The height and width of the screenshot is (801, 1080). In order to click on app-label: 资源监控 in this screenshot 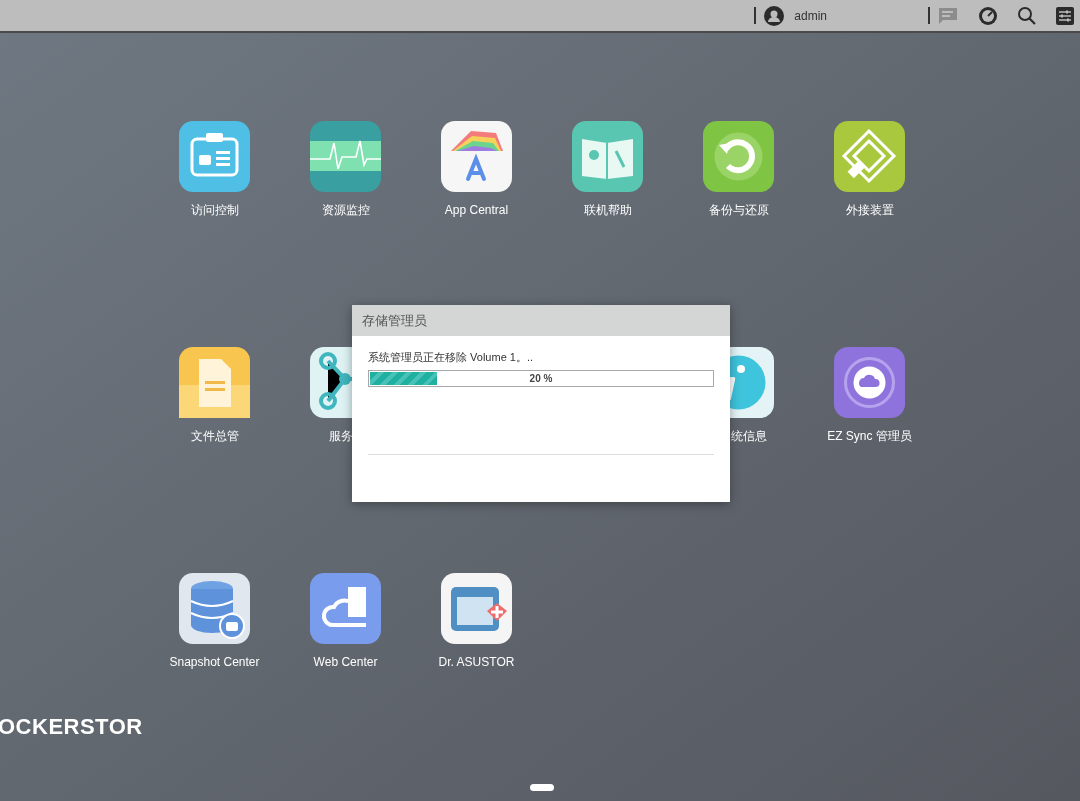, I will do `click(345, 210)`.